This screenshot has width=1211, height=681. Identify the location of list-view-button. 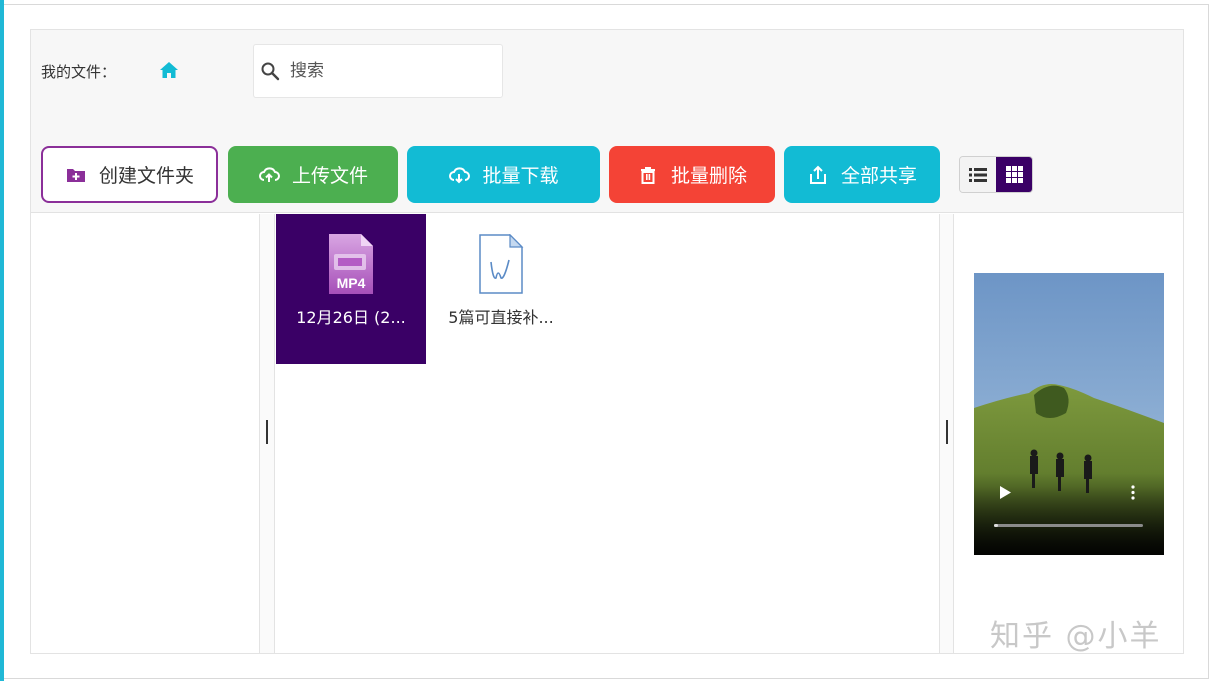
(978, 174).